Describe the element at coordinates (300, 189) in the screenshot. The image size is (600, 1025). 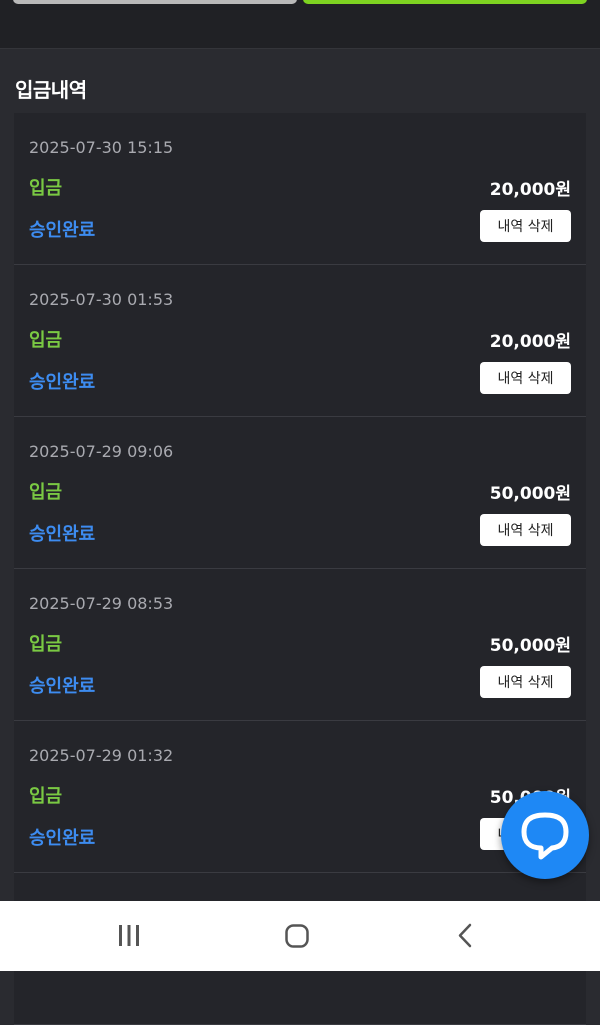
I see `list-item: 2025-07-30 15:15 입금 20,000원 승인완료 내역 삭제` at that location.